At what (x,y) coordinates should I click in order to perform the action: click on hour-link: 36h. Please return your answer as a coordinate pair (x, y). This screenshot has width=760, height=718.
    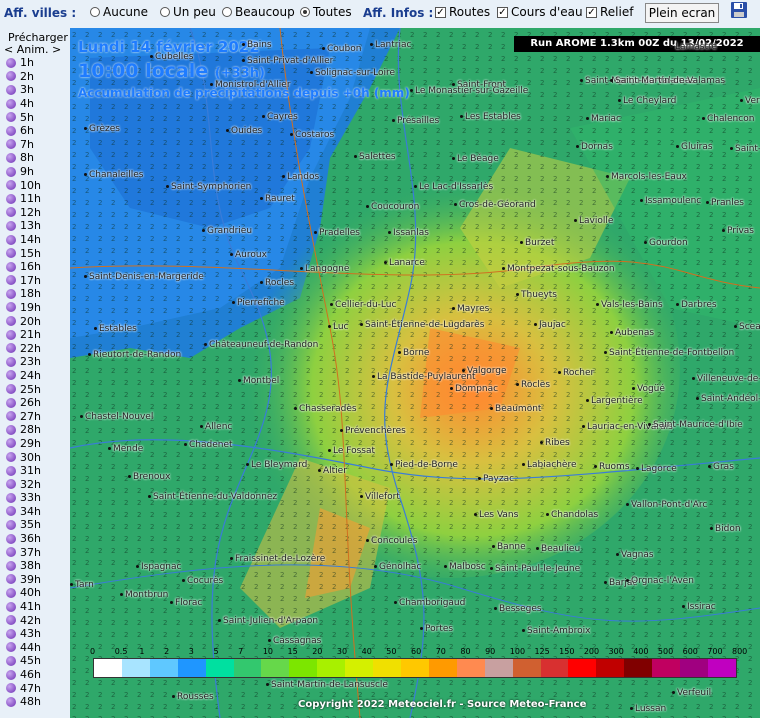
    Looking at the image, I should click on (23, 539).